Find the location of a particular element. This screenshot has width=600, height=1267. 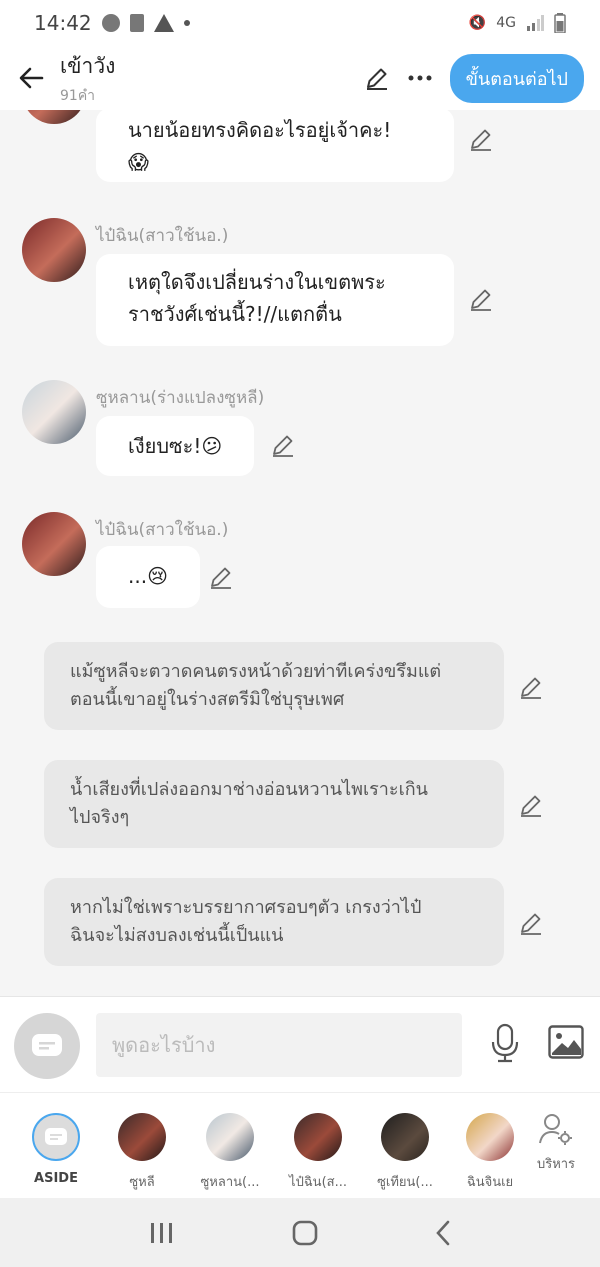

back-arrow-icon is located at coordinates (31, 78).